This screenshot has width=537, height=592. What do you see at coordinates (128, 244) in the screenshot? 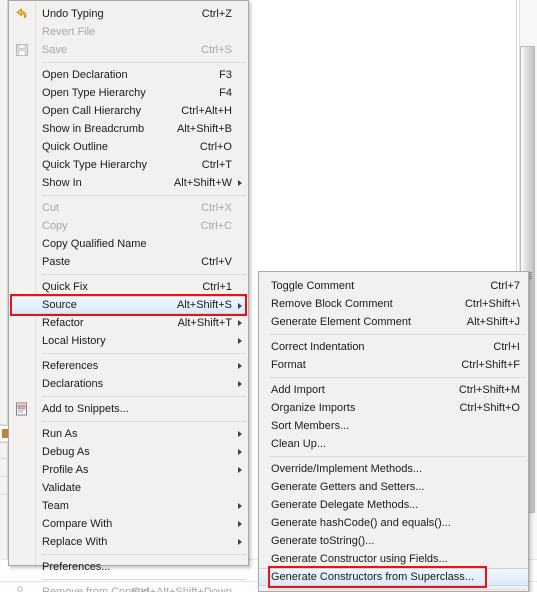
I see `menu-item: Copy Qualified Name` at bounding box center [128, 244].